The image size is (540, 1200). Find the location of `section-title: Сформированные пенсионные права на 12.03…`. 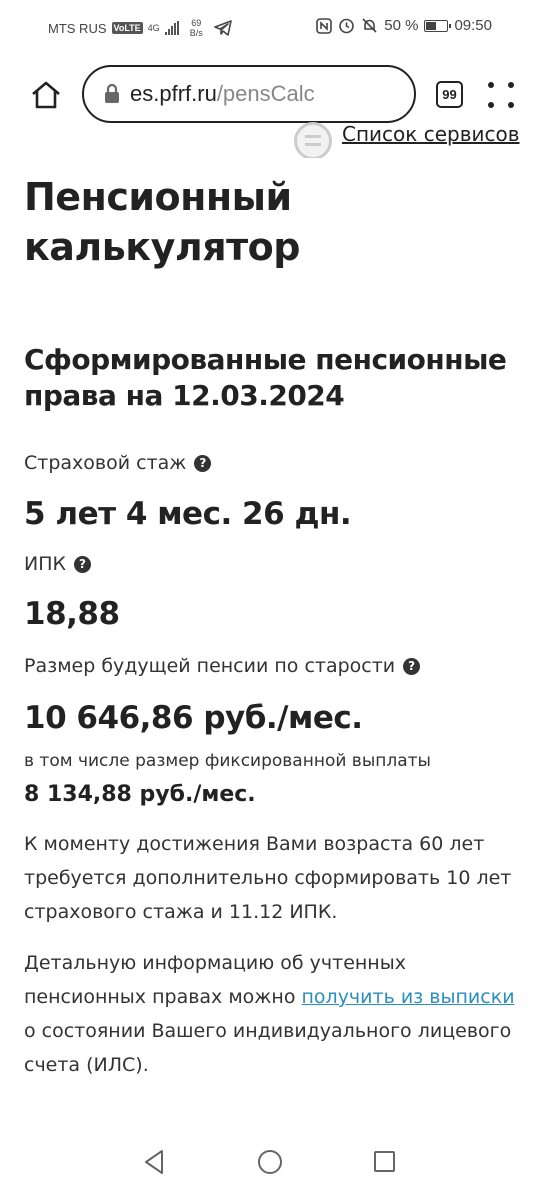

section-title: Сформированные пенсионные права на 12.03… is located at coordinates (265, 377).